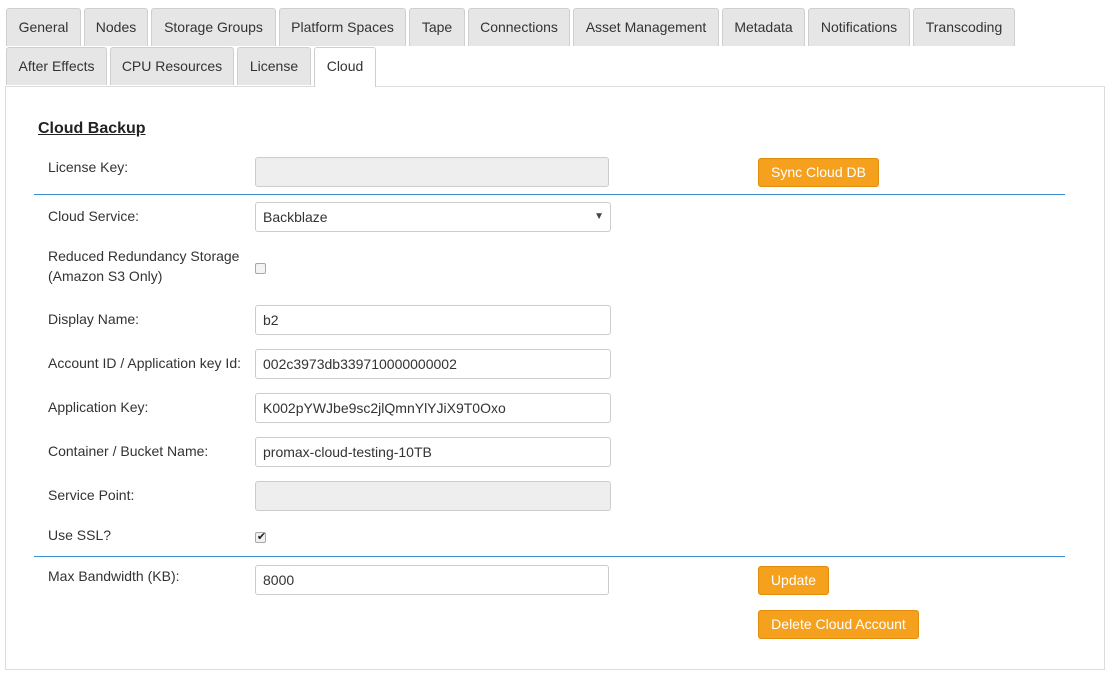 This screenshot has width=1115, height=679. What do you see at coordinates (433, 496) in the screenshot?
I see `service-point-field` at bounding box center [433, 496].